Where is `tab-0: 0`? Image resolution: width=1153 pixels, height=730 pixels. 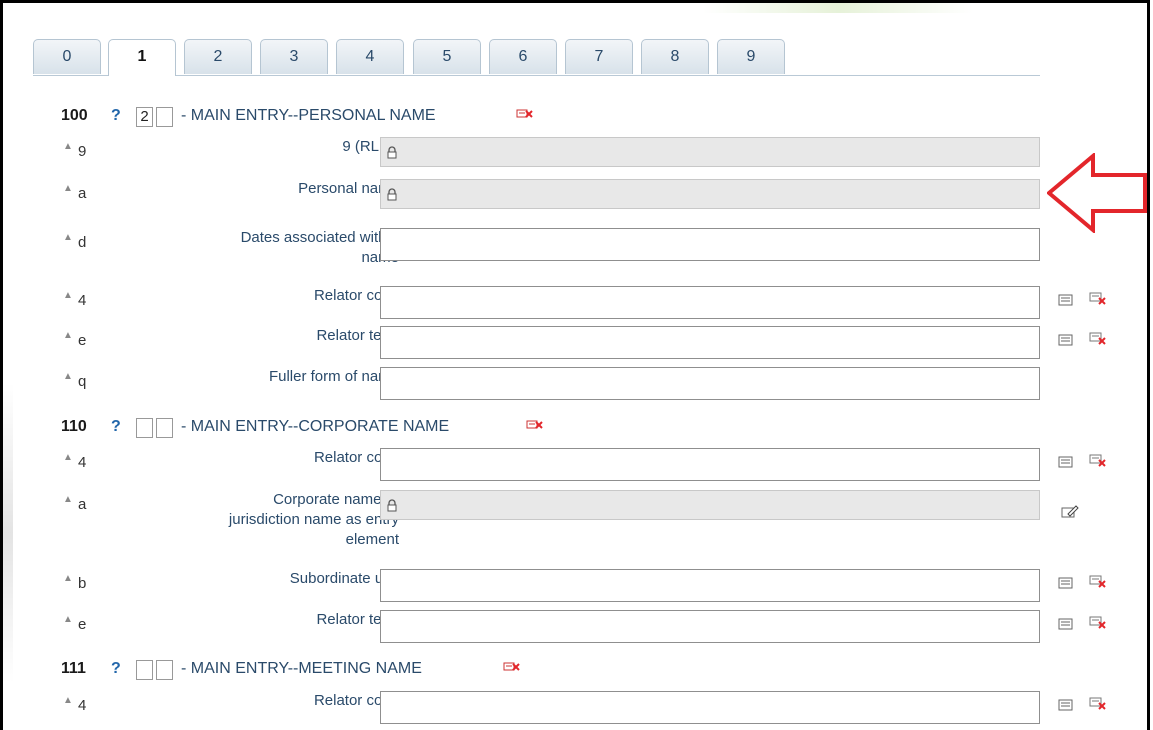 tab-0: 0 is located at coordinates (67, 56).